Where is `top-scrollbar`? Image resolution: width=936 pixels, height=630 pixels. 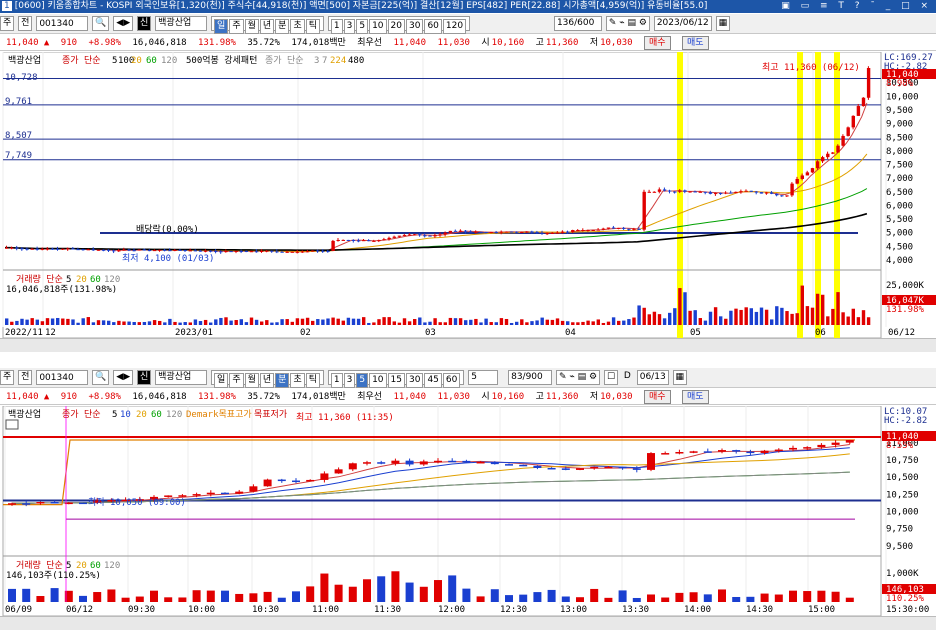 top-scrollbar is located at coordinates (468, 345).